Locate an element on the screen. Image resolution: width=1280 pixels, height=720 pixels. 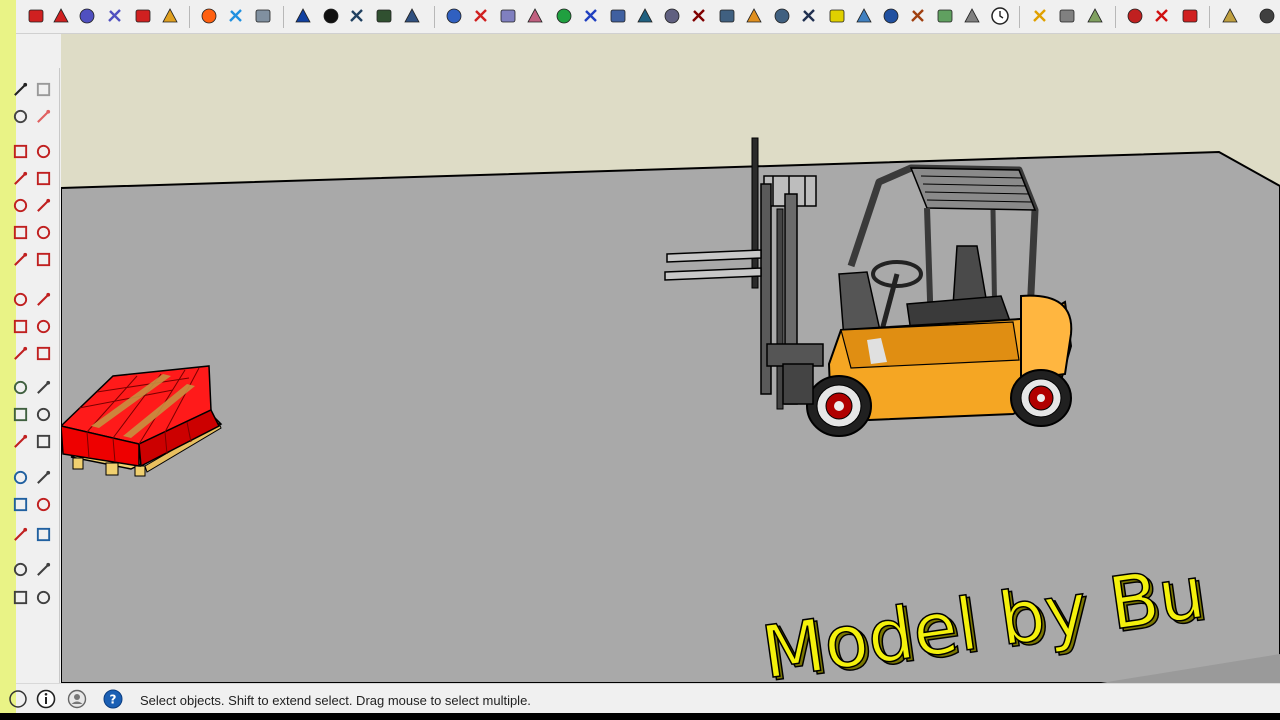
camera-red-icon is located at coordinates (1190, 16).